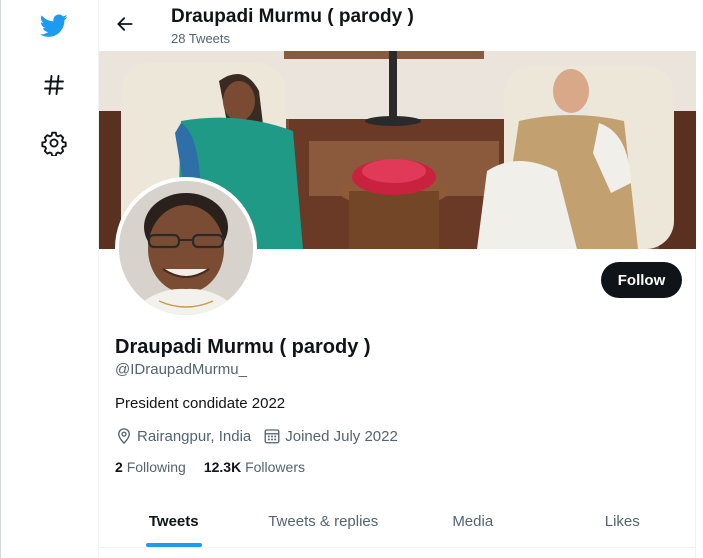 The width and height of the screenshot is (703, 558). I want to click on back-arrow-icon, so click(125, 24).